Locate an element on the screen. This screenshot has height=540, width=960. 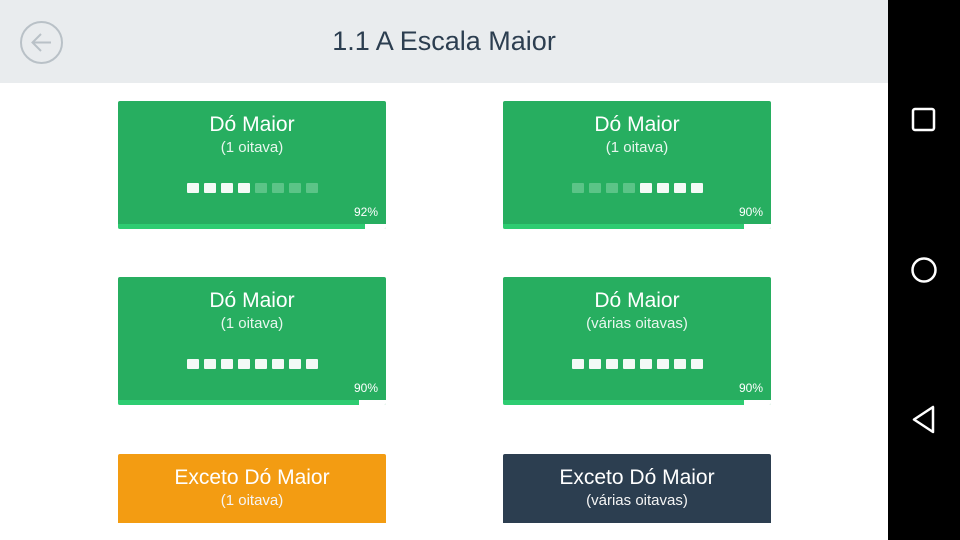
scale-card-2: Dó Maior (1 oitava) 90% is located at coordinates (637, 165).